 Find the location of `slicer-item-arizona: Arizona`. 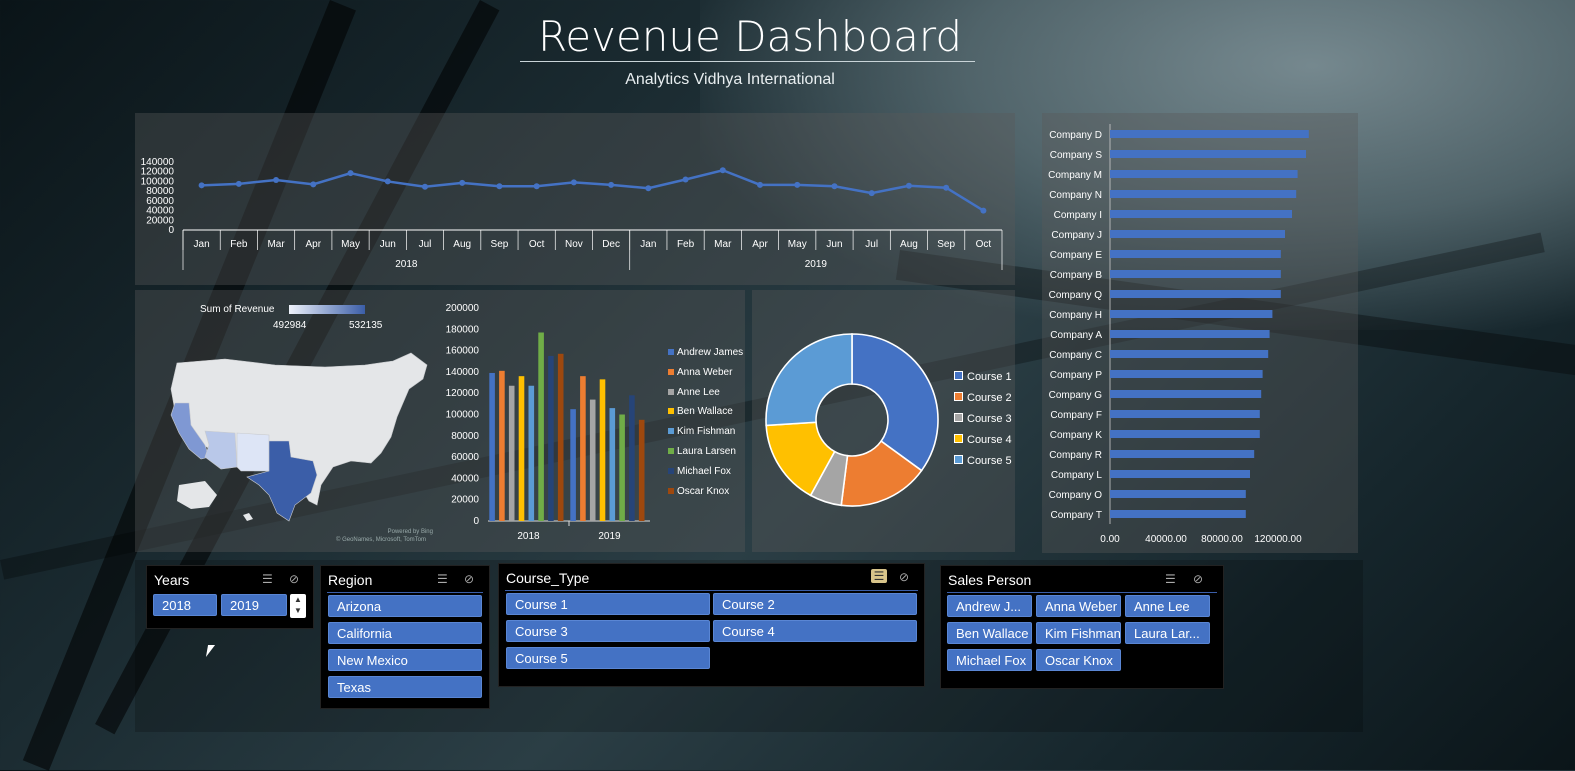

slicer-item-arizona: Arizona is located at coordinates (405, 606).